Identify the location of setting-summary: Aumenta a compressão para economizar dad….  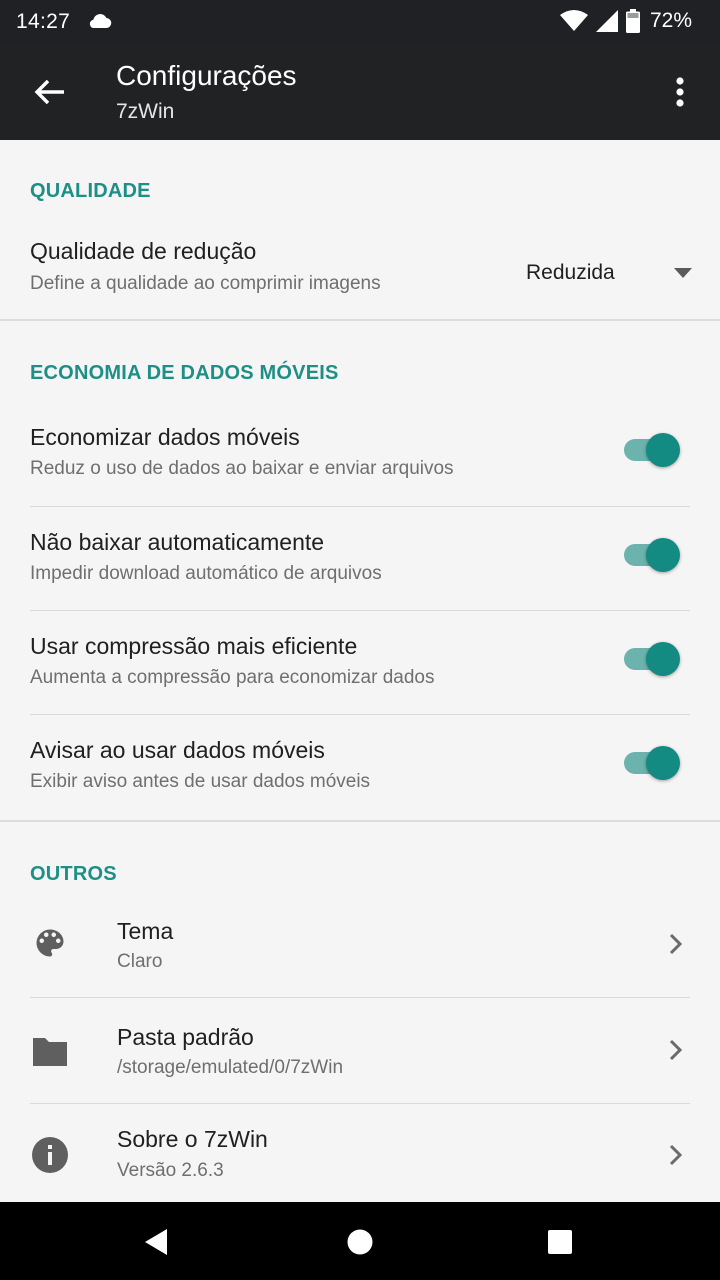
(232, 677).